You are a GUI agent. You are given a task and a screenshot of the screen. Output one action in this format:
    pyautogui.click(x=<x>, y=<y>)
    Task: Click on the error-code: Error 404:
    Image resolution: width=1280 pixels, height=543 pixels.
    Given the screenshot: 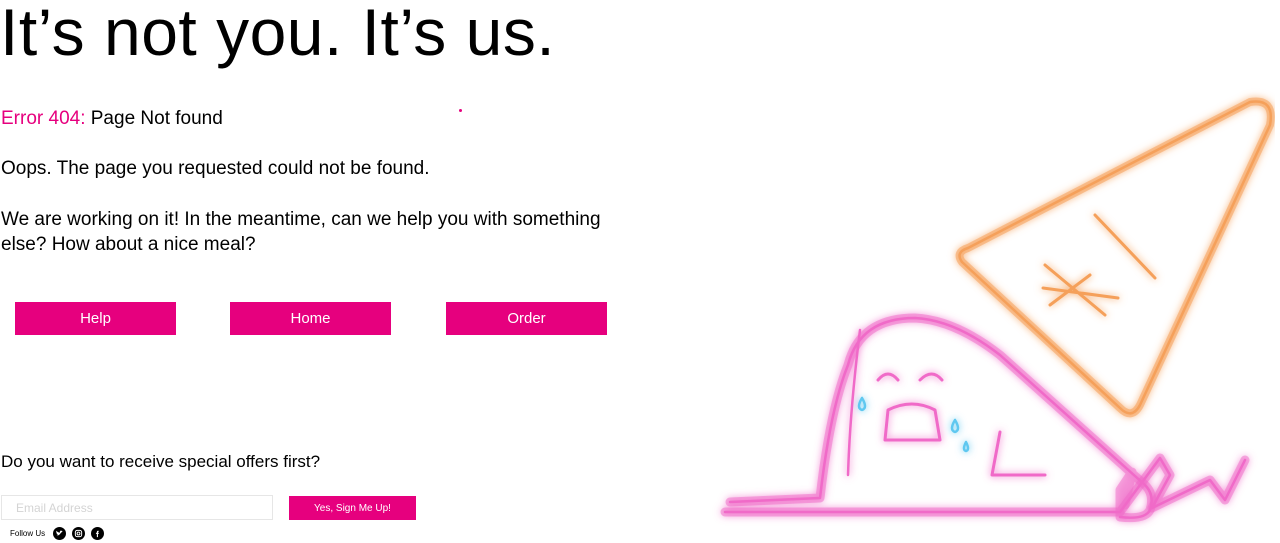 What is the action you would take?
    pyautogui.click(x=43, y=118)
    